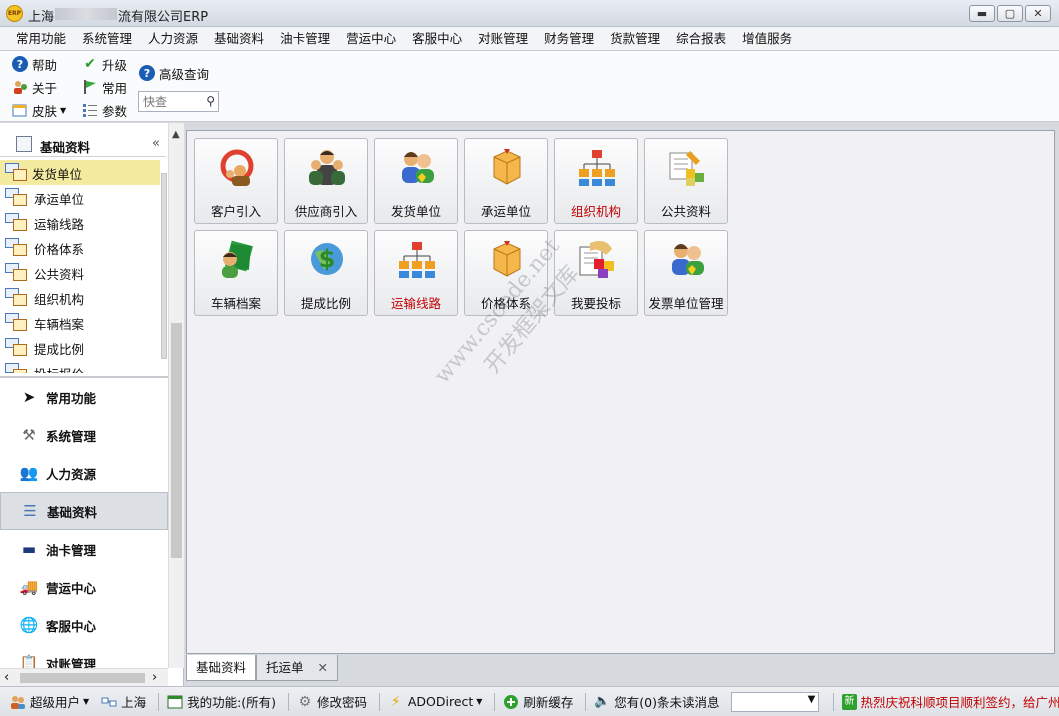 The width and height of the screenshot is (1059, 716). Describe the element at coordinates (960, 701) in the screenshot. I see `news-ticker: 热烈庆祝科顺项目顺利签约，给广州事业部` at that location.